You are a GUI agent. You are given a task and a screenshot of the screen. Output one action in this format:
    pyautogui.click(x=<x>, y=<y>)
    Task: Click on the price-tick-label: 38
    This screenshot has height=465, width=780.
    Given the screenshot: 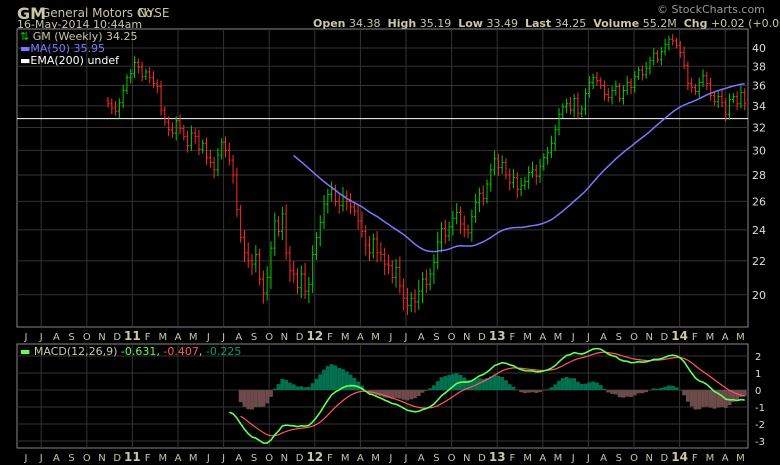 What is the action you would take?
    pyautogui.click(x=759, y=66)
    